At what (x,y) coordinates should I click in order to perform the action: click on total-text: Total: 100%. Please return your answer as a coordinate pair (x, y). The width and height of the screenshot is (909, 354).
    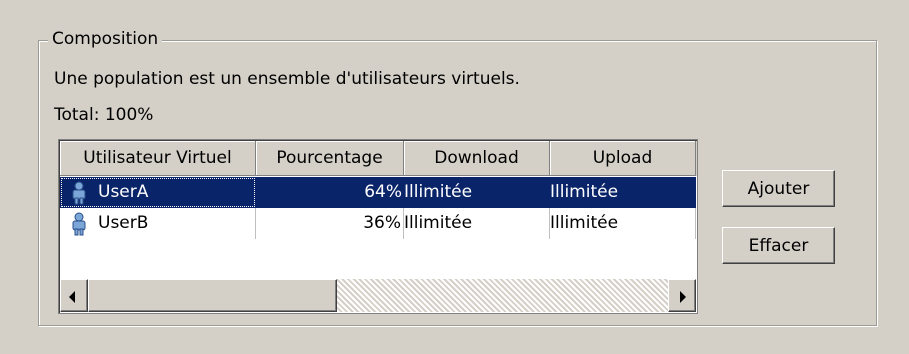
    Looking at the image, I should click on (104, 115).